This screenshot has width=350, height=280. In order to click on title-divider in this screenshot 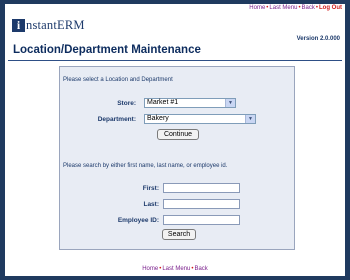, I will do `click(175, 60)`.